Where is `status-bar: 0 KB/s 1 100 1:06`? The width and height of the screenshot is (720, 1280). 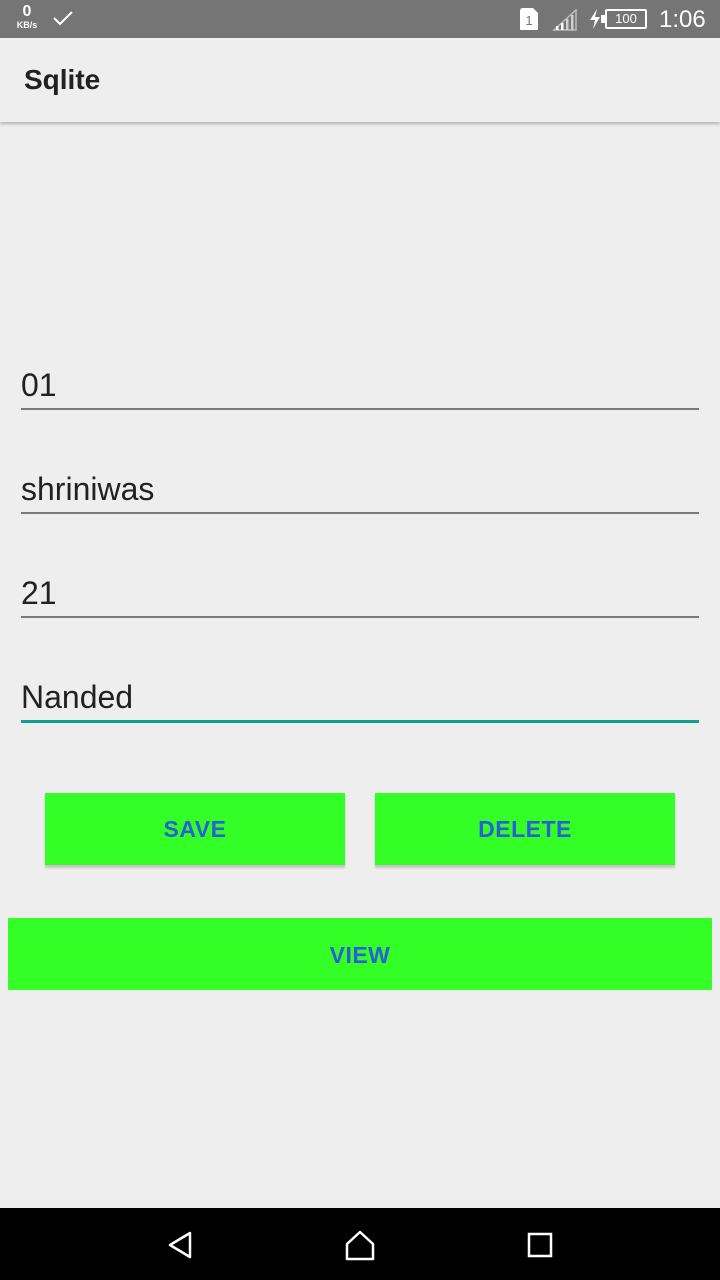 status-bar: 0 KB/s 1 100 1:06 is located at coordinates (360, 19).